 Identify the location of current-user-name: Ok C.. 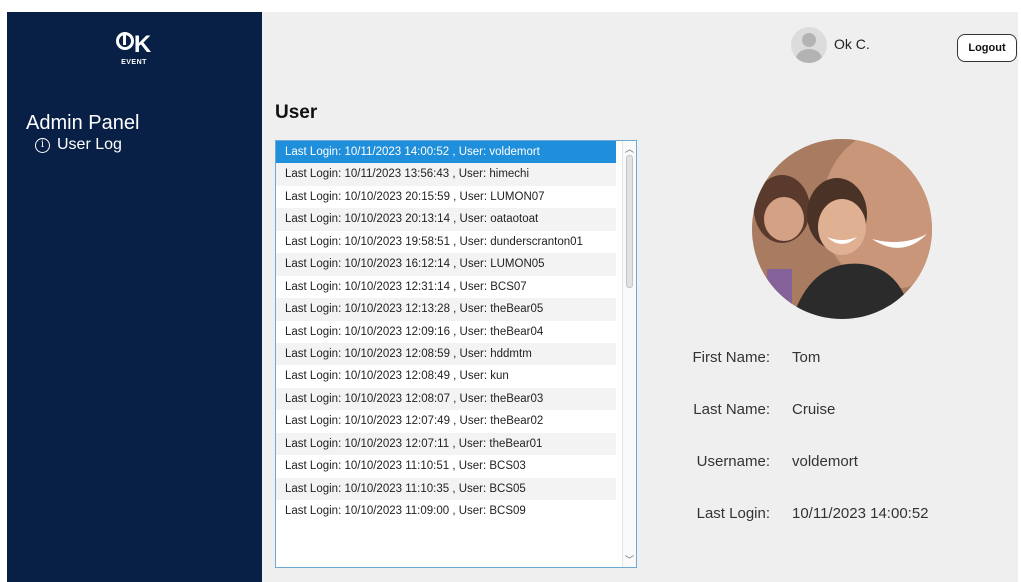
(852, 44).